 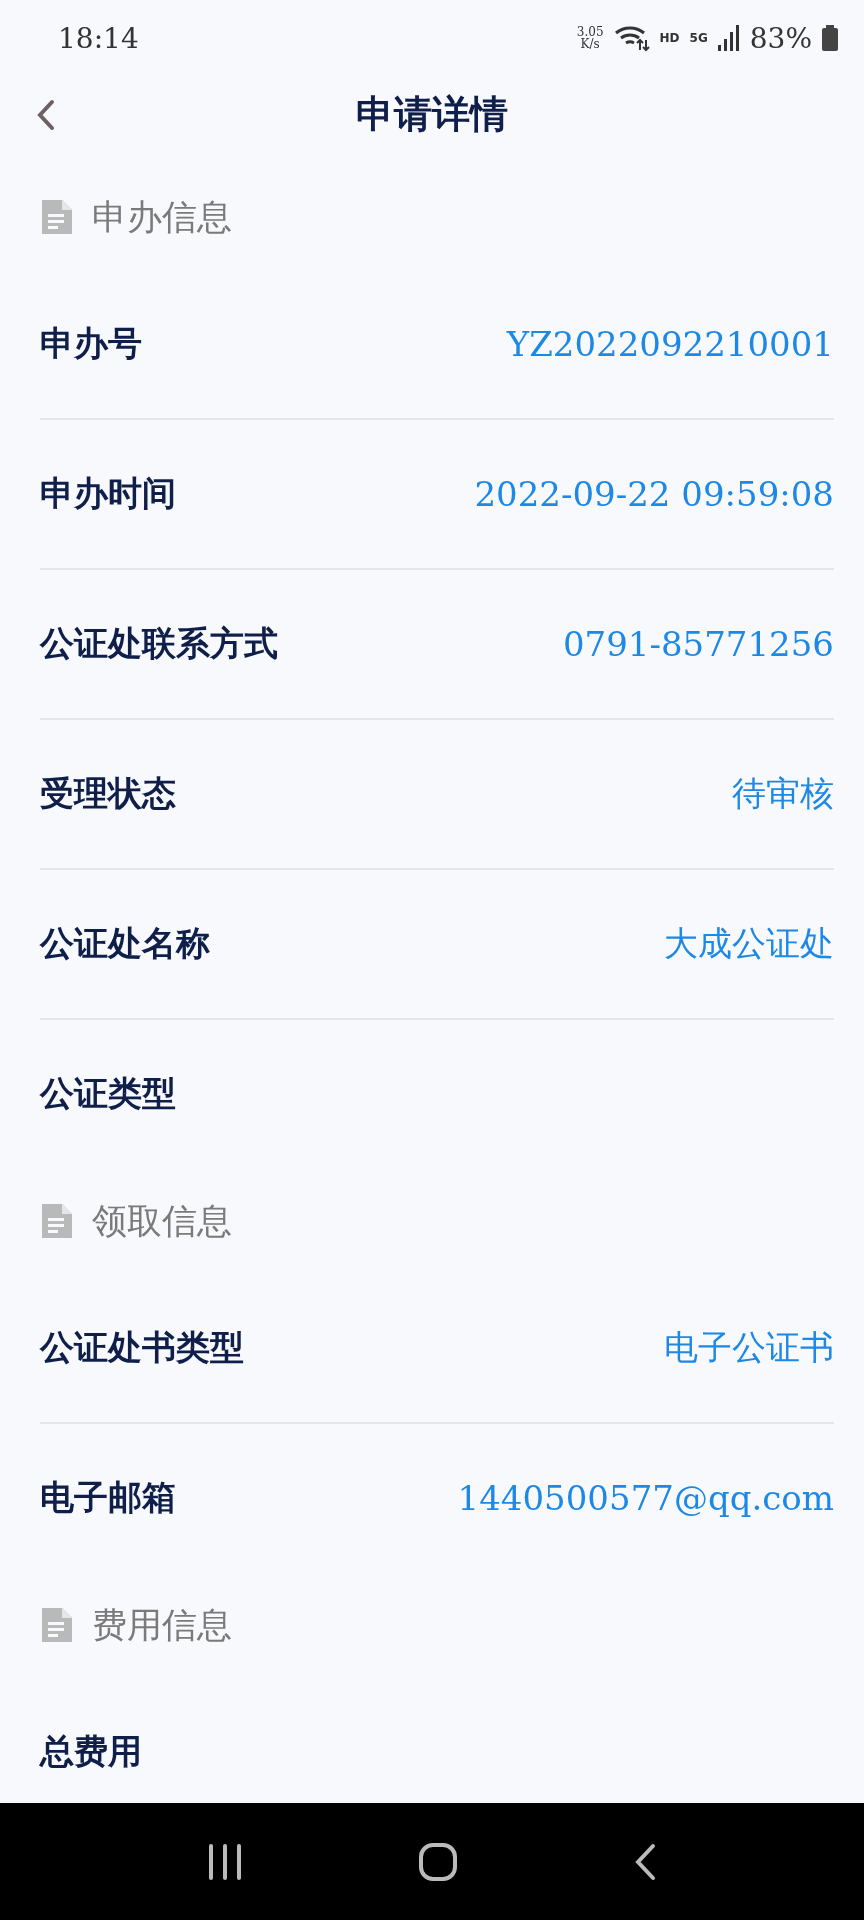 I want to click on field-label: 总费用, so click(x=91, y=1751).